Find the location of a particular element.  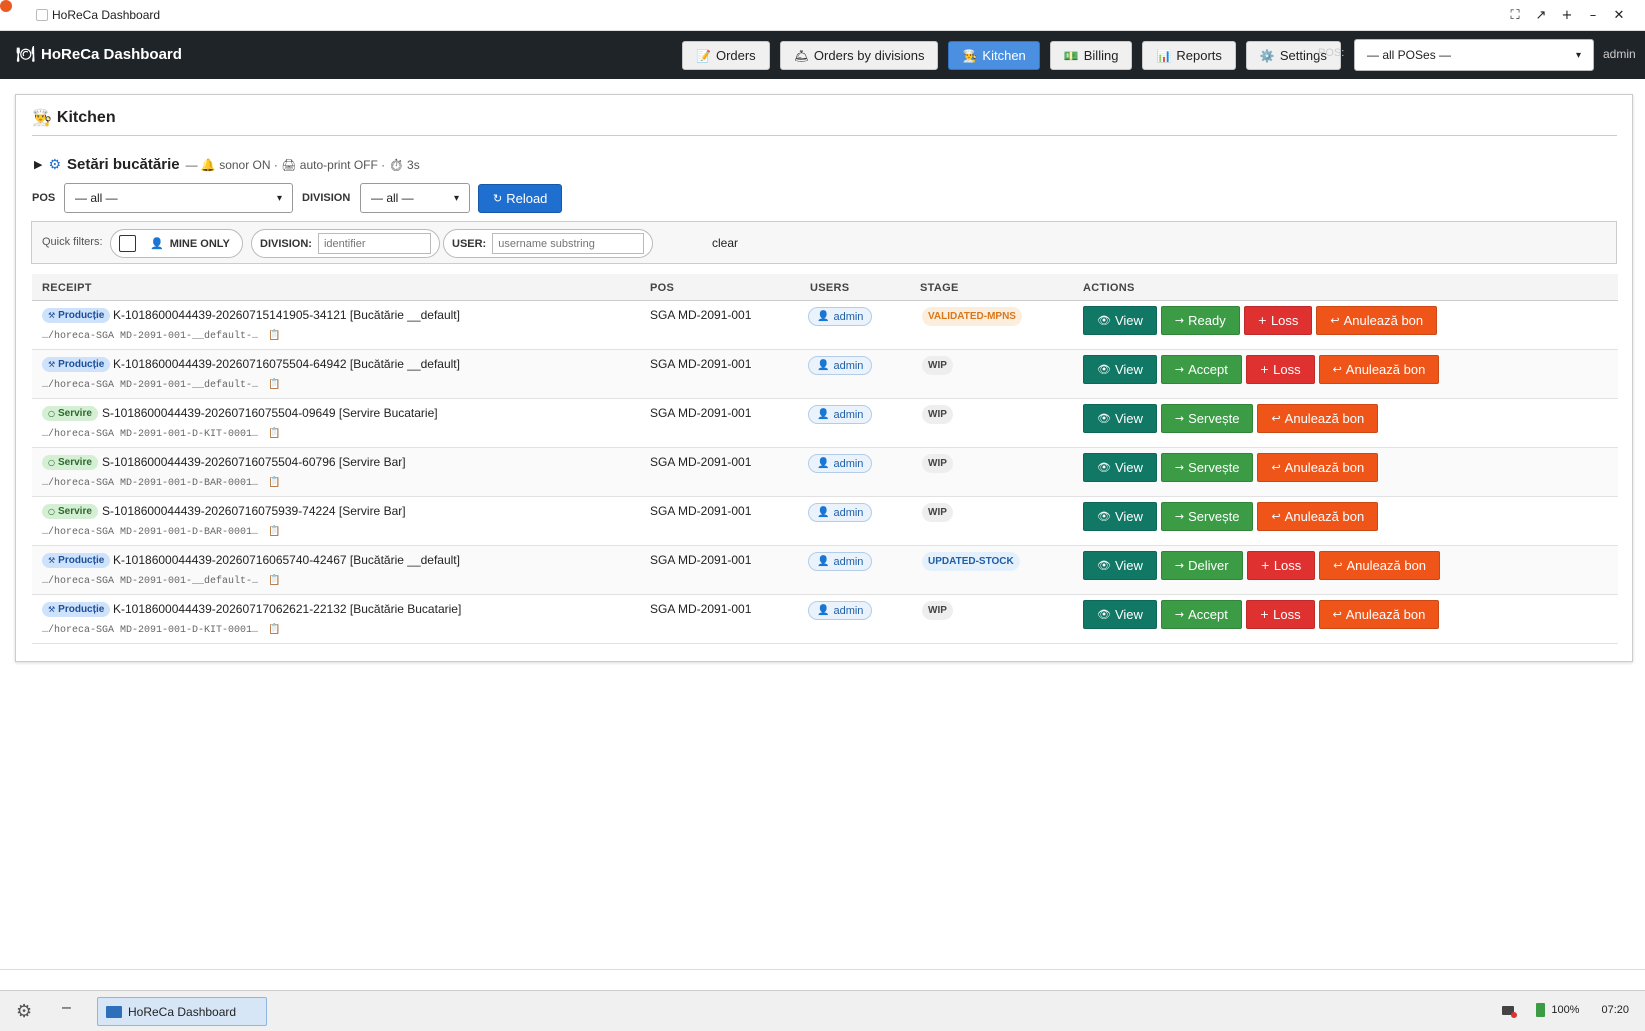

network-icon is located at coordinates (1510, 1011).